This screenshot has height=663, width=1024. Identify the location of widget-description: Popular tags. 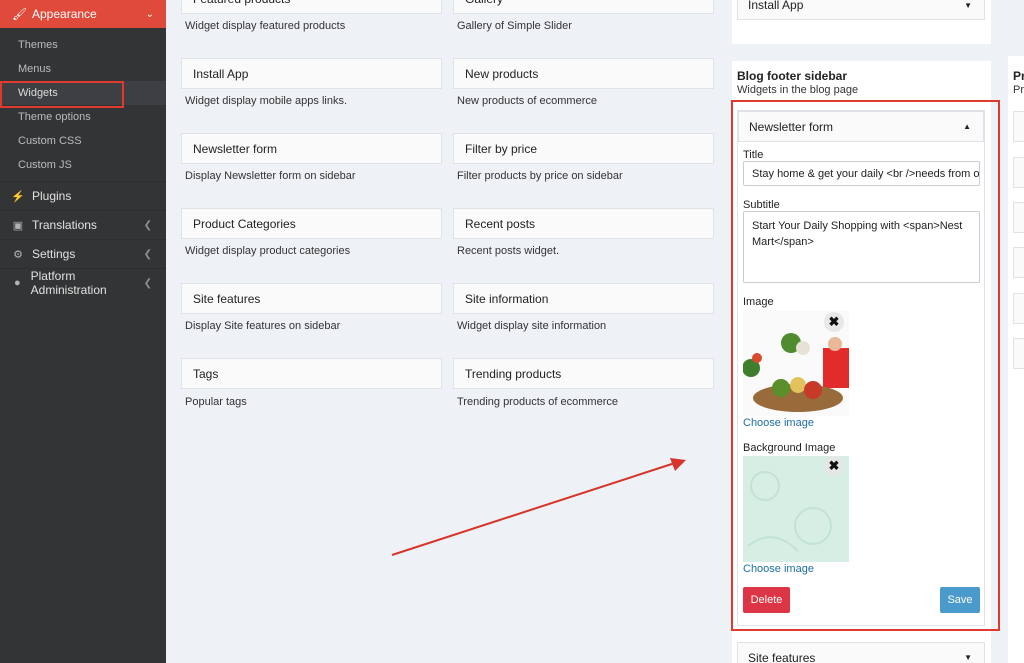
(216, 402).